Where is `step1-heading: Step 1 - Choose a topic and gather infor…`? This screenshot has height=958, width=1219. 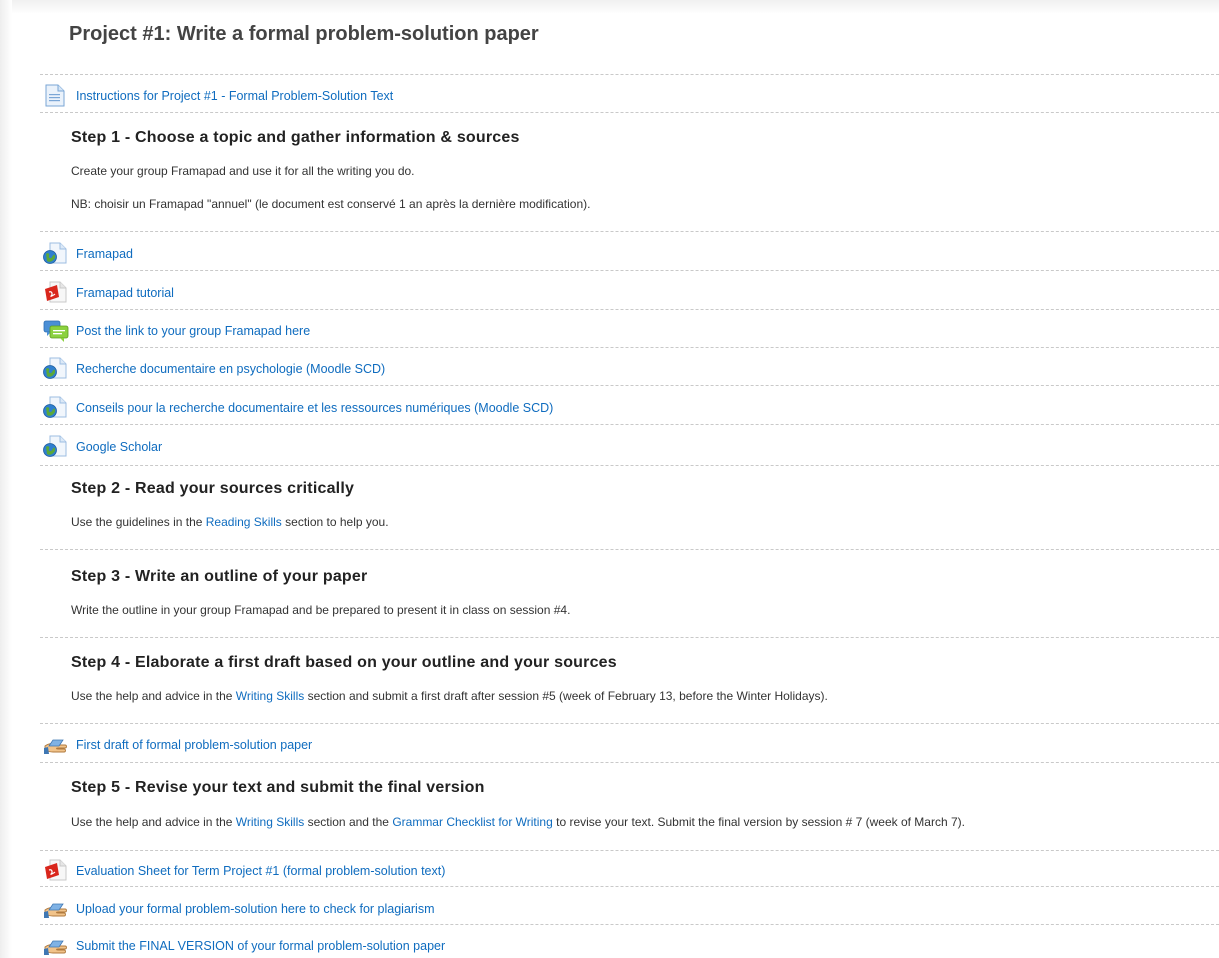 step1-heading: Step 1 - Choose a topic and gather infor… is located at coordinates (295, 137).